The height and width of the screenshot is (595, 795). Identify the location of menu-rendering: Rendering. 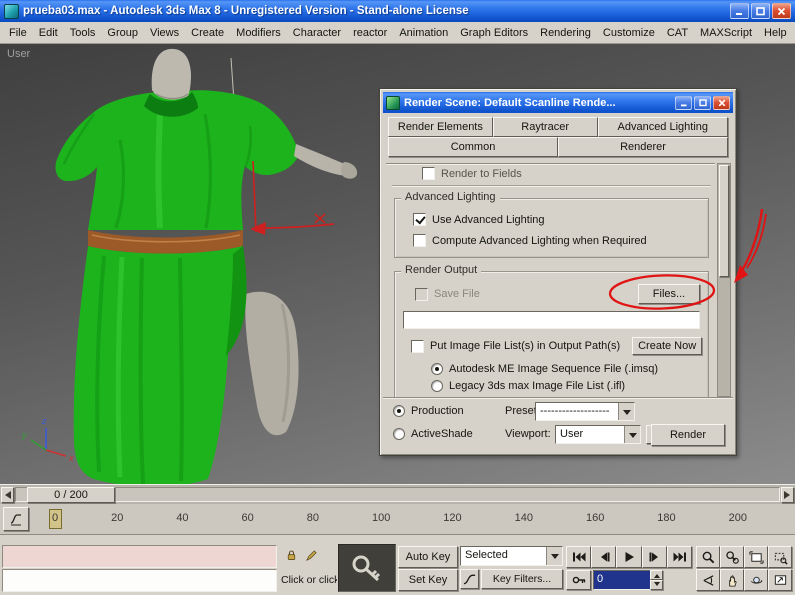
(565, 33).